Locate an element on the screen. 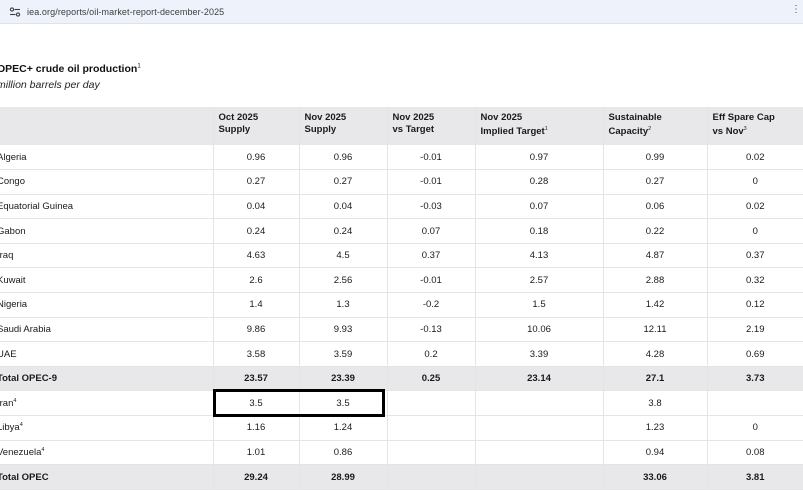 This screenshot has width=803, height=490. value-cell-capacity: 0.94 is located at coordinates (655, 453).